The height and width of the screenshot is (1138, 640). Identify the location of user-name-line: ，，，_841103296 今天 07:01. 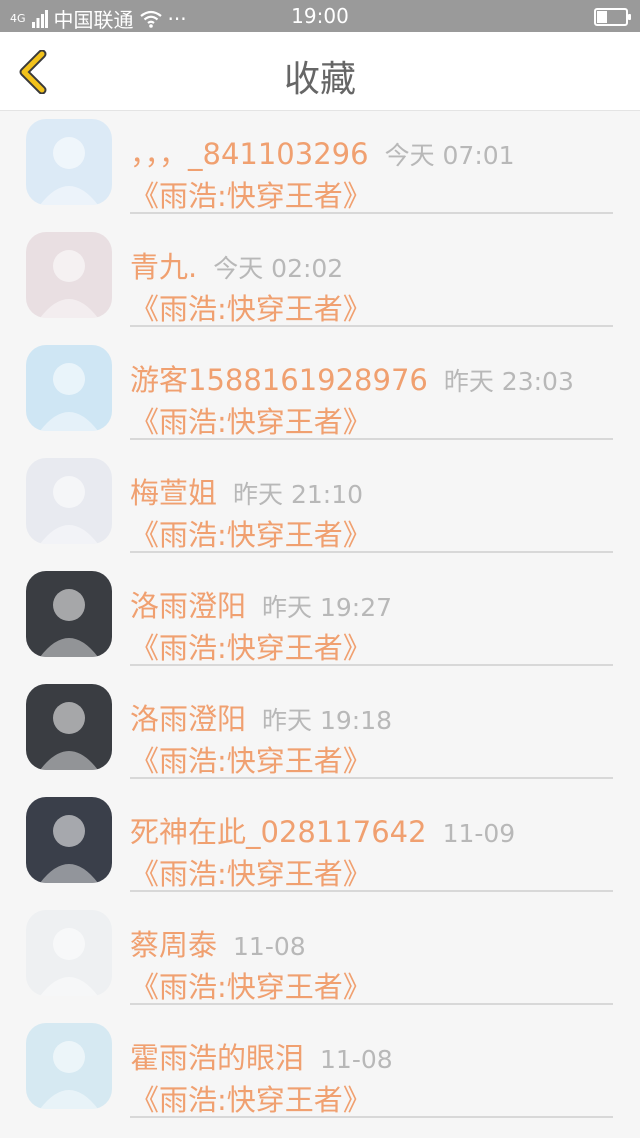
(322, 152).